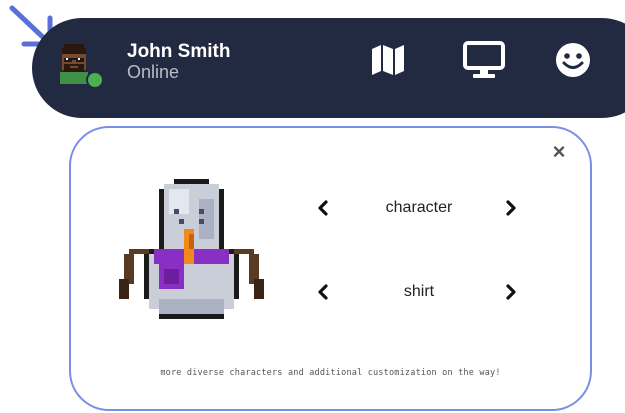 The height and width of the screenshot is (413, 625). I want to click on map-icon, so click(388, 62).